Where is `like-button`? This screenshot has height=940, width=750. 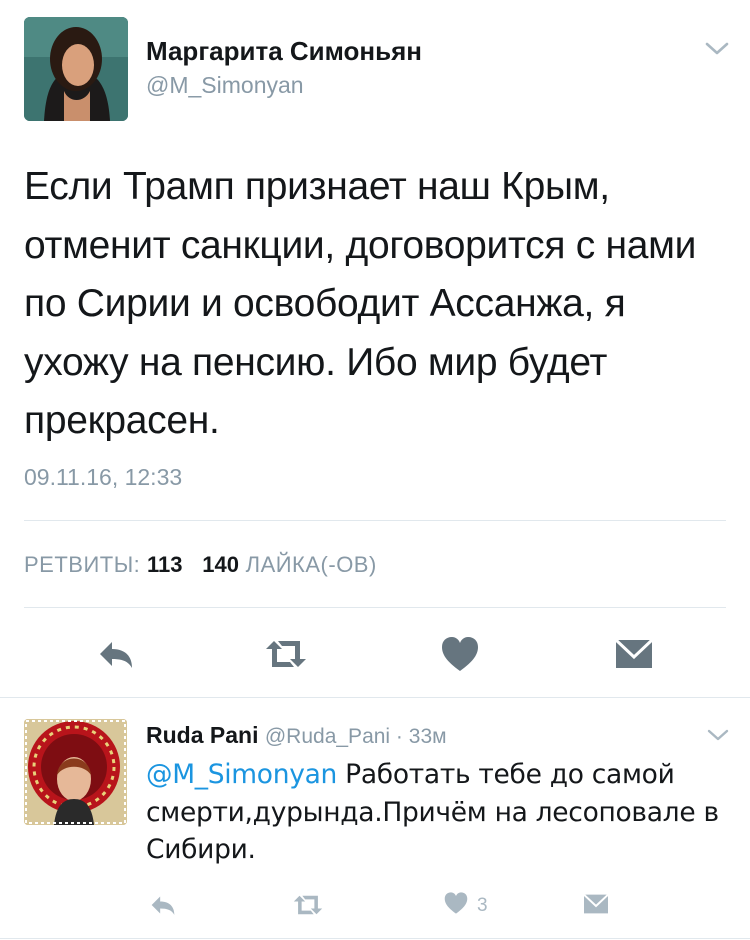
like-button is located at coordinates (460, 654).